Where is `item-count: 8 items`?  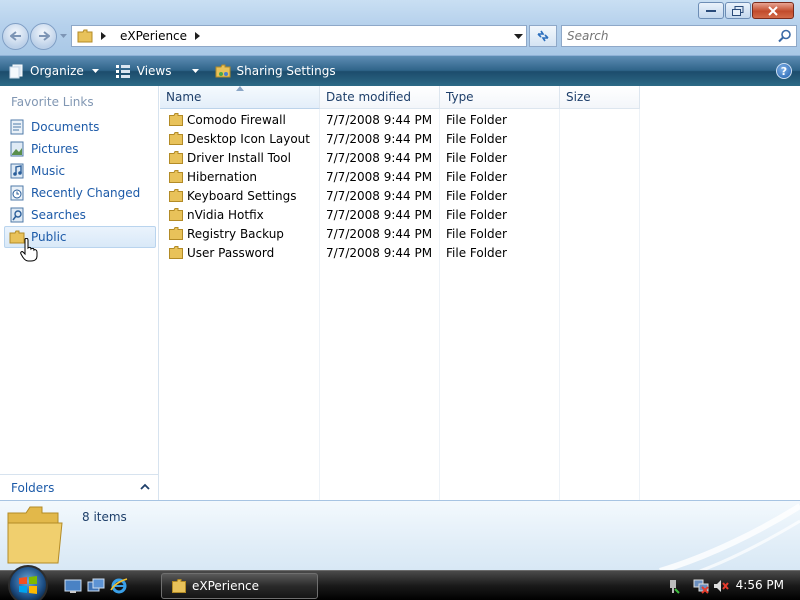
item-count: 8 items is located at coordinates (104, 517).